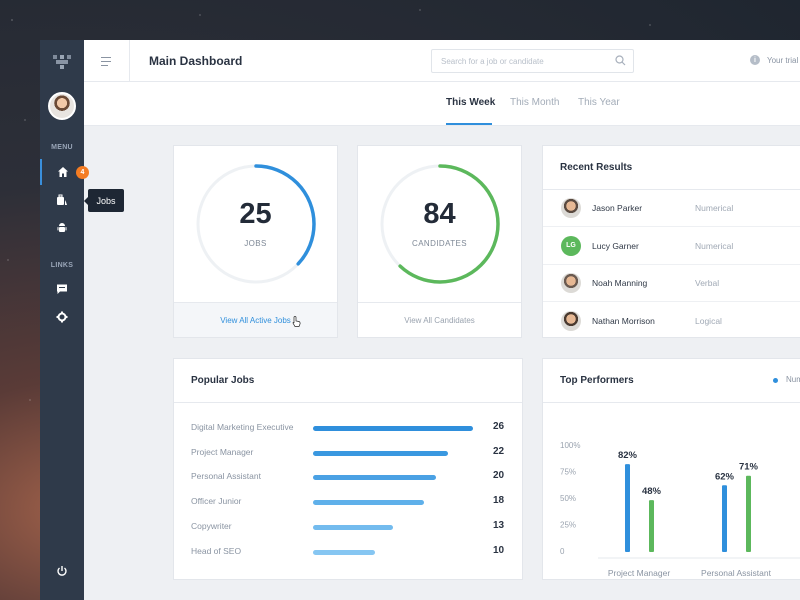 This screenshot has height=600, width=800. What do you see at coordinates (623, 320) in the screenshot?
I see `result-name: Nathan Morrison` at bounding box center [623, 320].